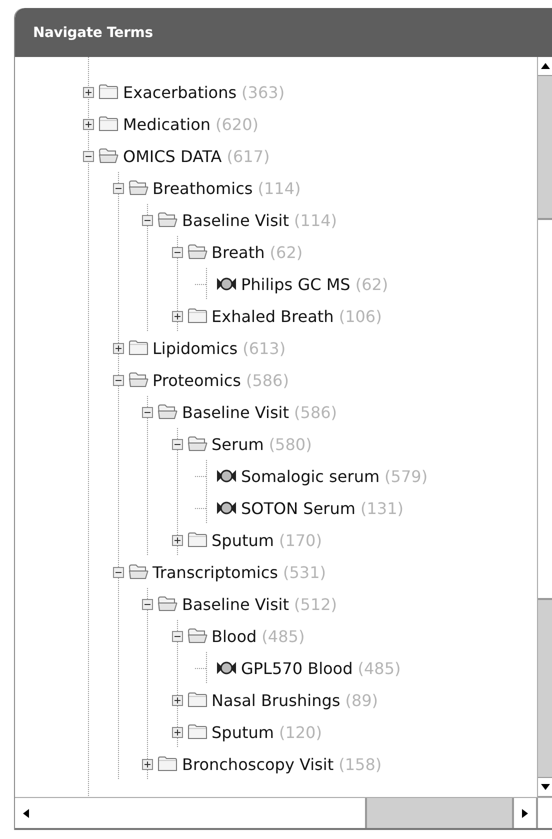 The height and width of the screenshot is (839, 552). Describe the element at coordinates (360, 316) in the screenshot. I see `item-count: (106)` at that location.